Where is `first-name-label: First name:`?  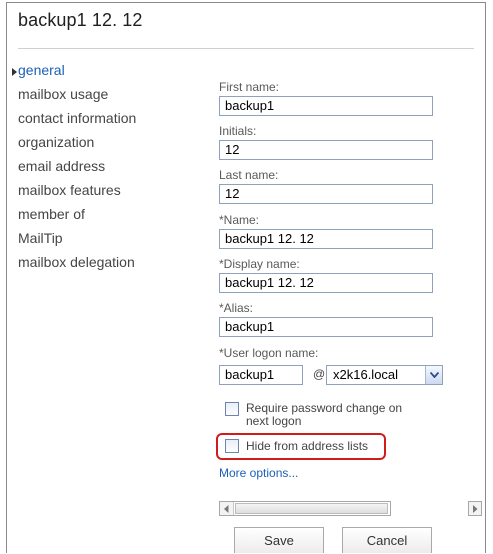 first-name-label: First name: is located at coordinates (249, 87).